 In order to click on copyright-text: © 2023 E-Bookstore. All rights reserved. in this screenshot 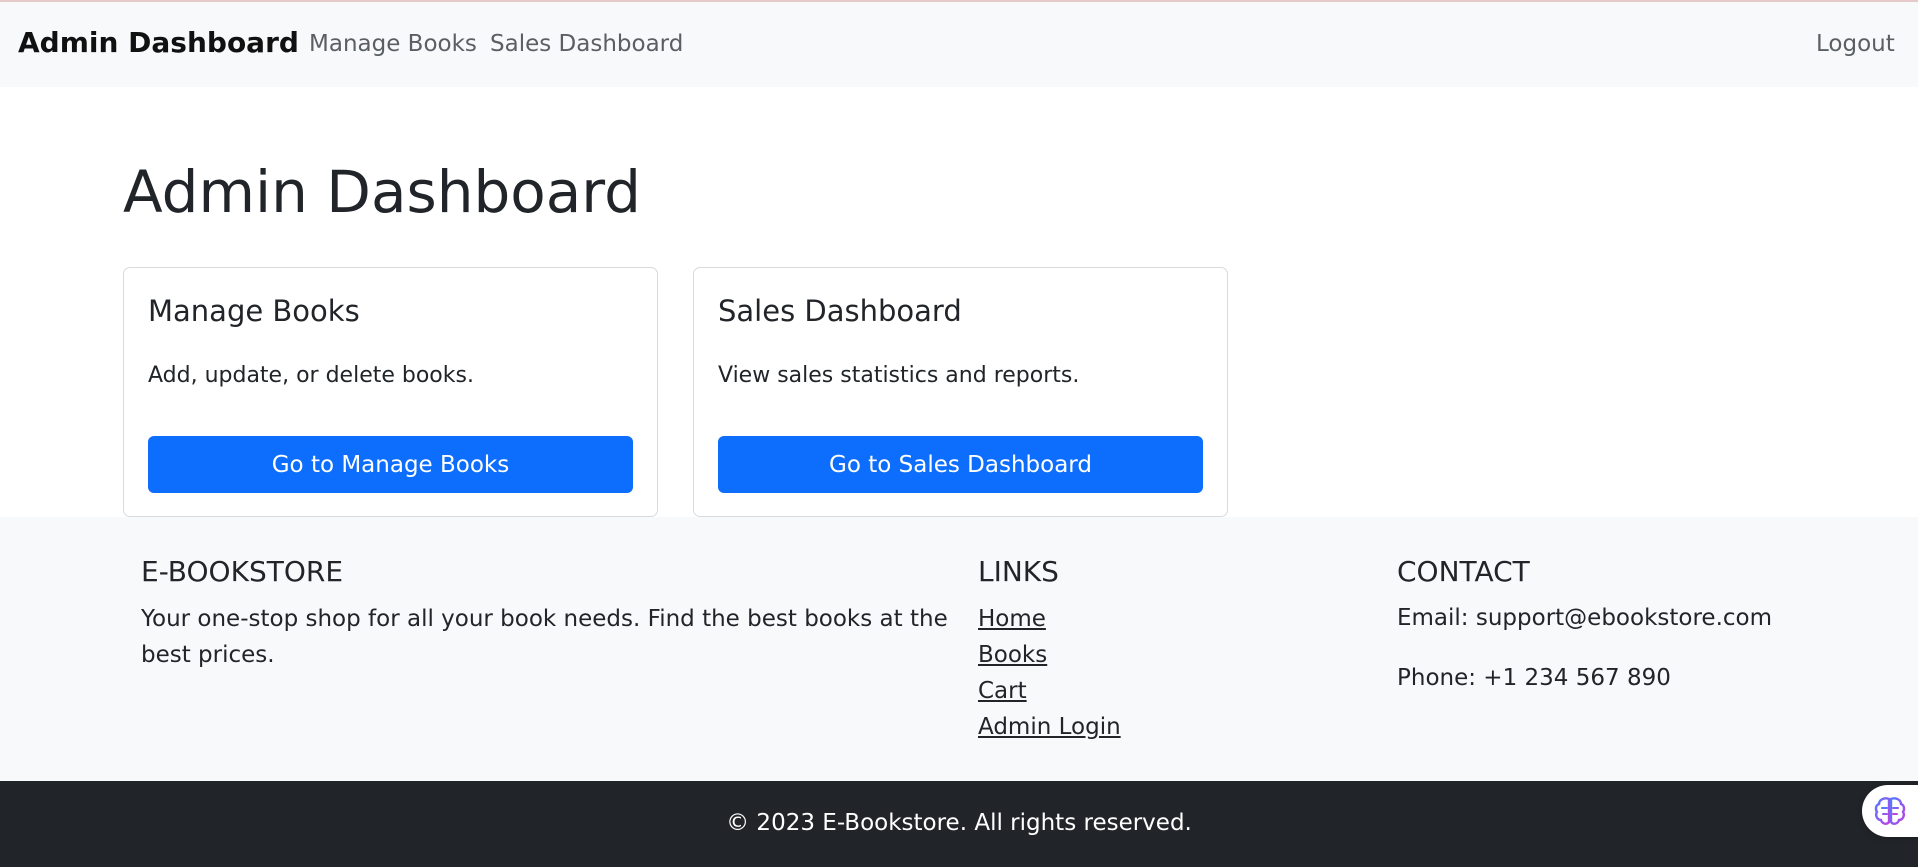, I will do `click(959, 823)`.